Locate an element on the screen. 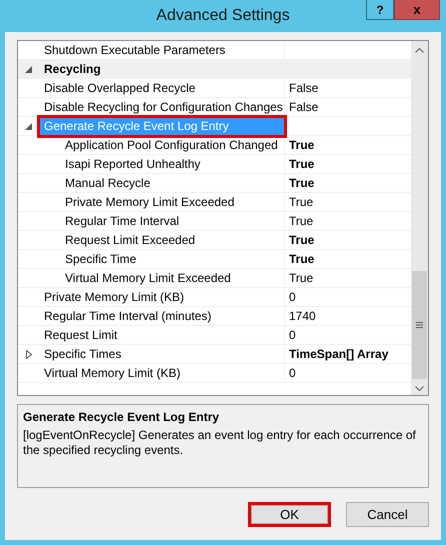 The height and width of the screenshot is (545, 446). close-button: x is located at coordinates (417, 10).